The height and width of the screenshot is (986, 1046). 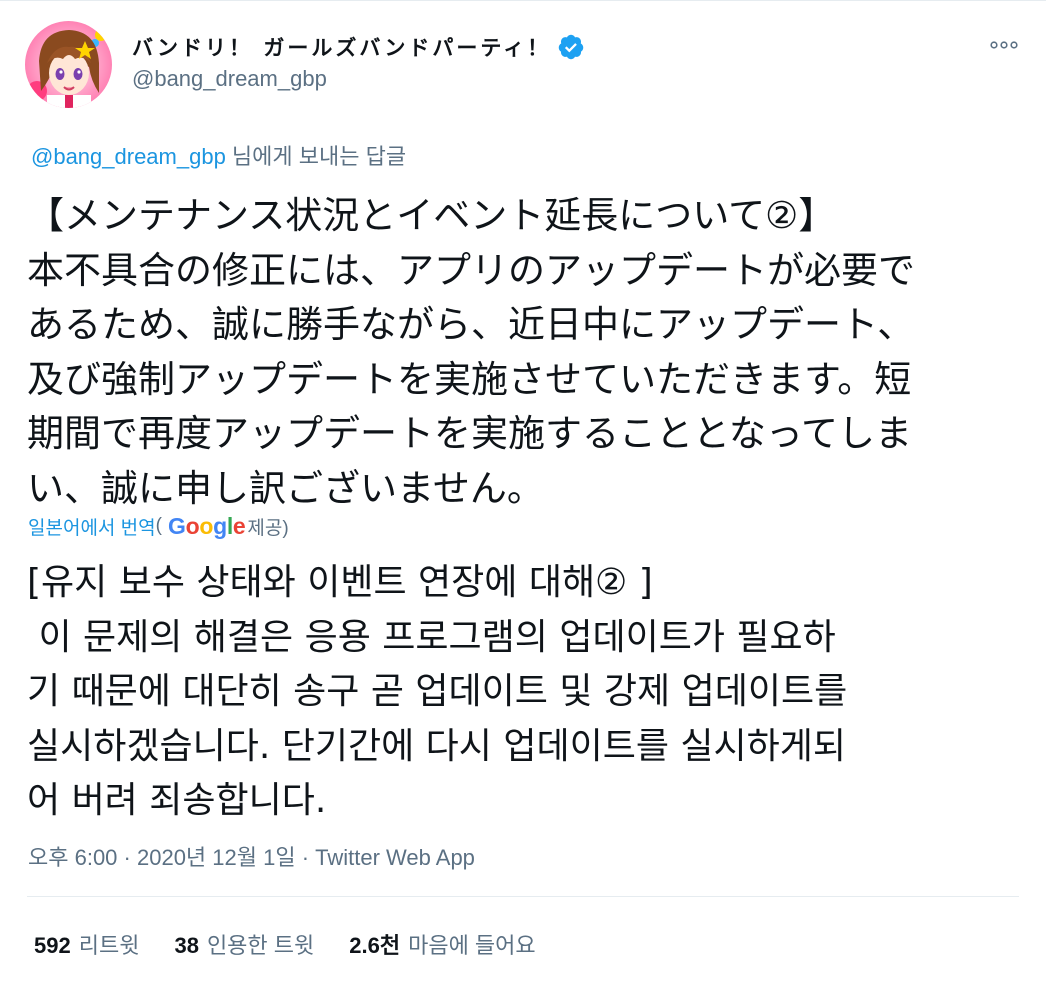 I want to click on tweet-text-line: 【メンテナンス状況とイベント延長について②】, so click(x=431, y=215).